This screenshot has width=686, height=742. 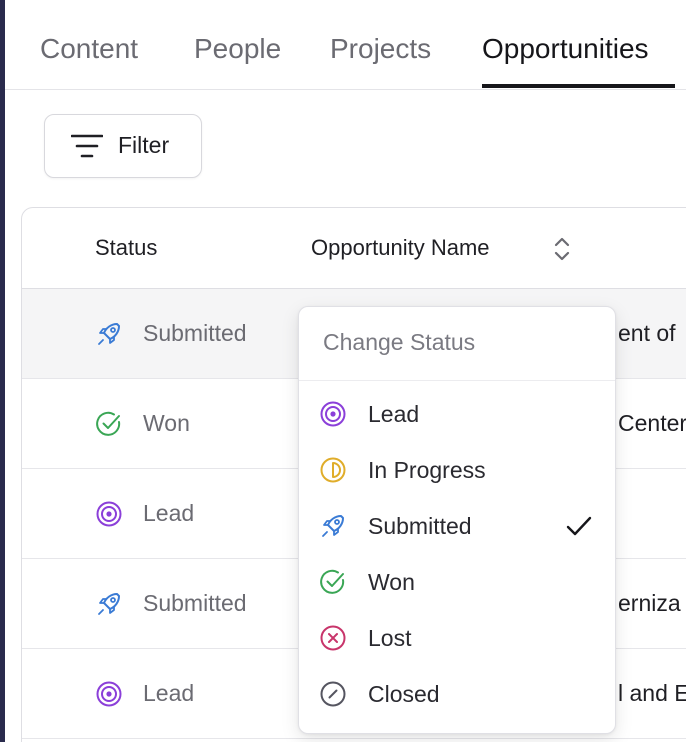 I want to click on menu-item-submitted: Submitted, so click(x=457, y=526).